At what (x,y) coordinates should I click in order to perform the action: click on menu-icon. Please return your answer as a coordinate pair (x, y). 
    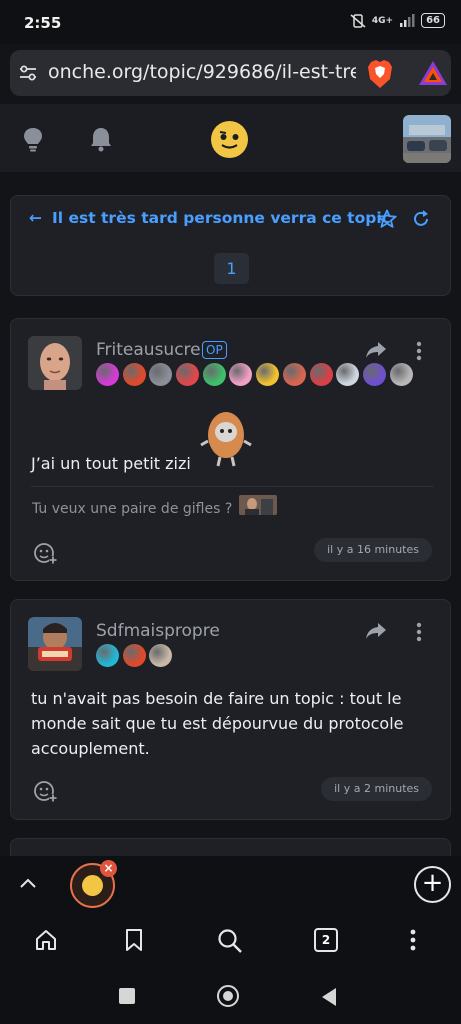
    Looking at the image, I should click on (413, 940).